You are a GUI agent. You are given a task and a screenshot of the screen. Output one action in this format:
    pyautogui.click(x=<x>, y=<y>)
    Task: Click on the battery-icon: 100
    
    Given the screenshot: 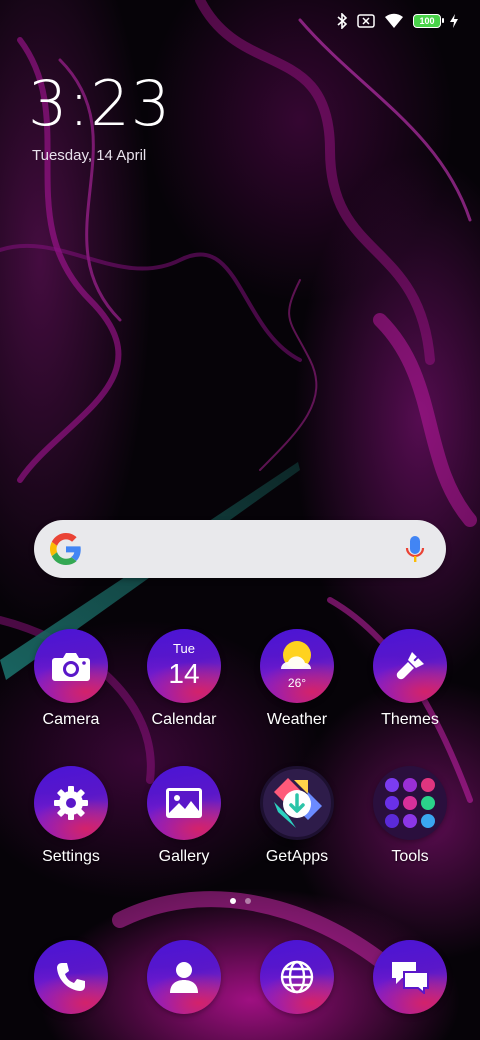 What is the action you would take?
    pyautogui.click(x=428, y=21)
    